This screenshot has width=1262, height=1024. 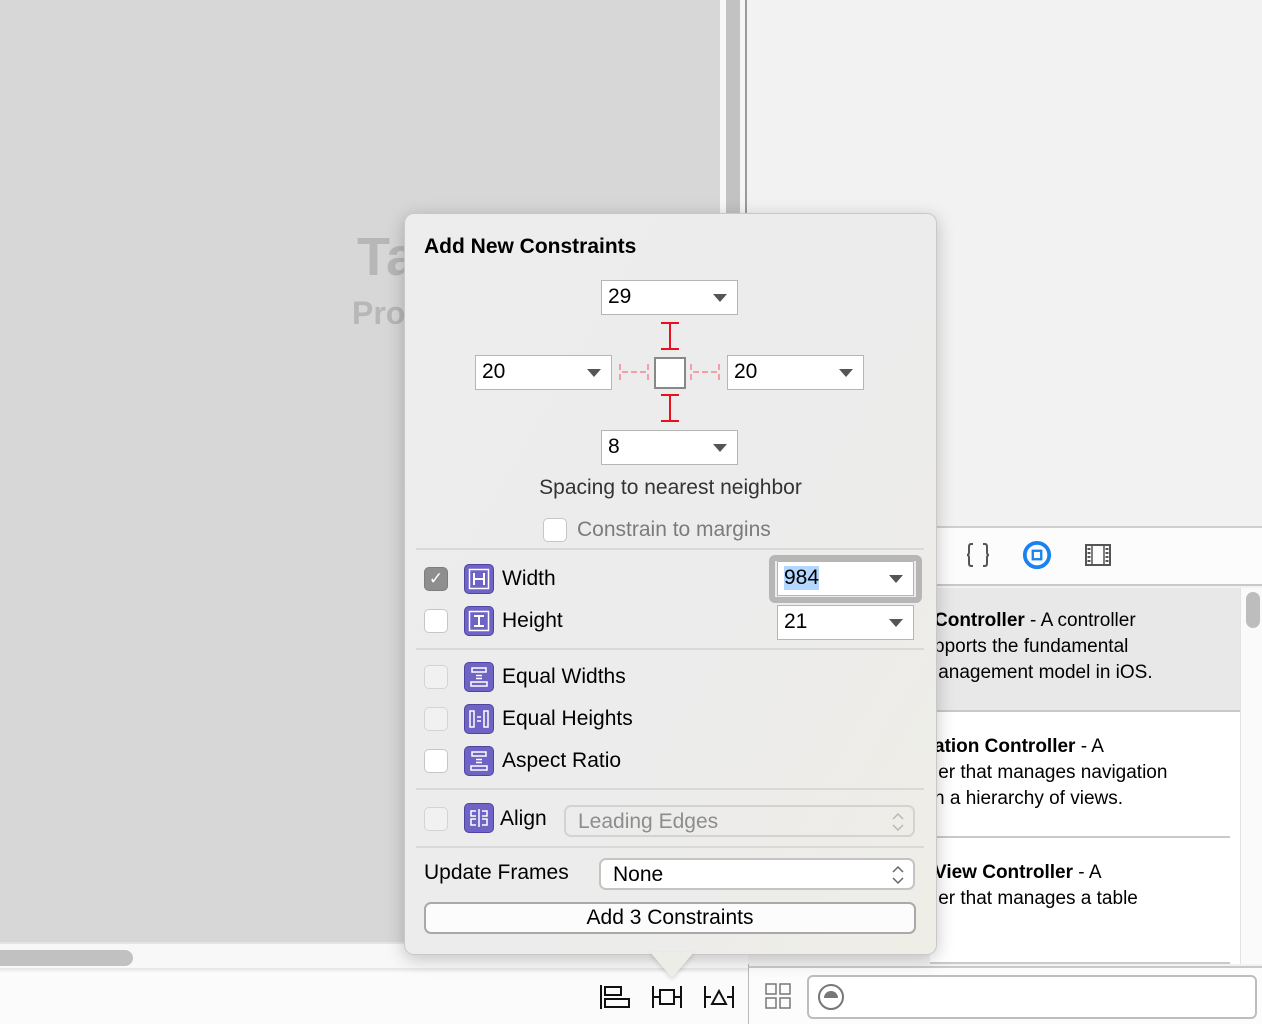 I want to click on leading-spacing-field: 20, so click(x=543, y=372).